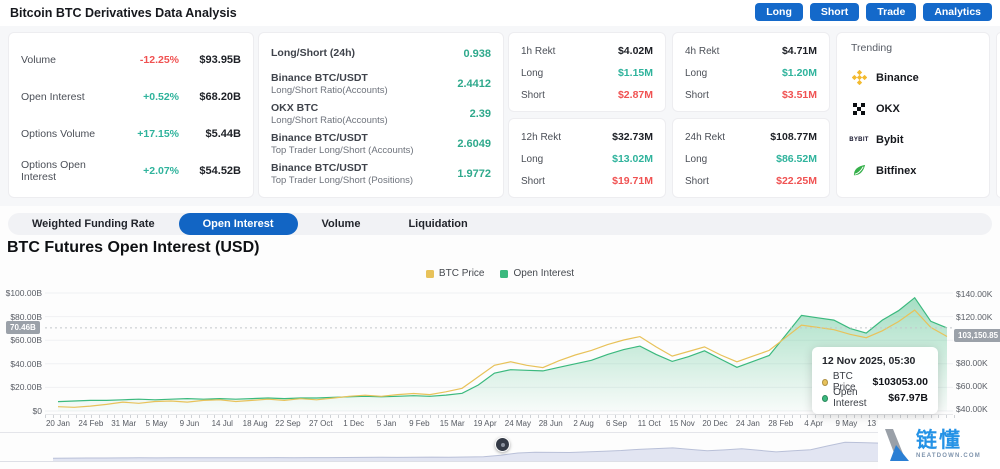 This screenshot has width=1000, height=469. I want to click on ratio-value: 2.4412, so click(474, 84).